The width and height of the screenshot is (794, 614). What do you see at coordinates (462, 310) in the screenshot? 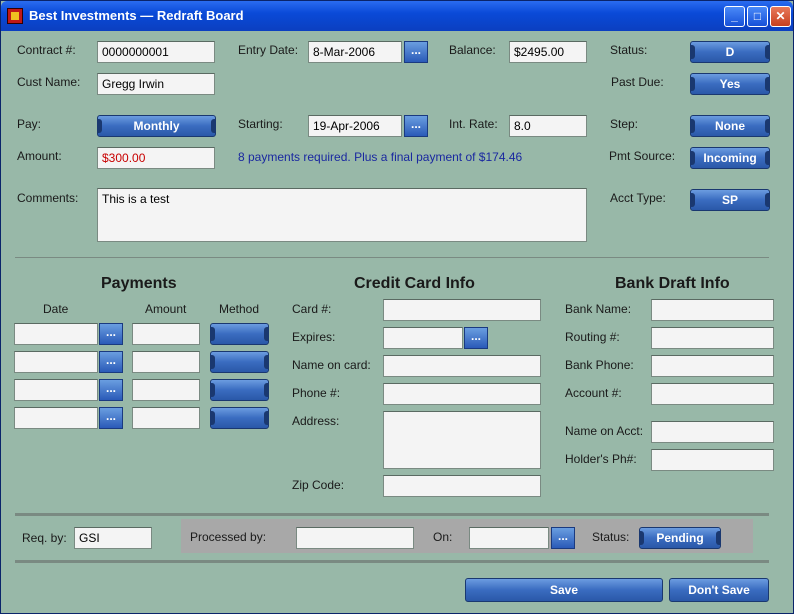
I see `card-number-field` at bounding box center [462, 310].